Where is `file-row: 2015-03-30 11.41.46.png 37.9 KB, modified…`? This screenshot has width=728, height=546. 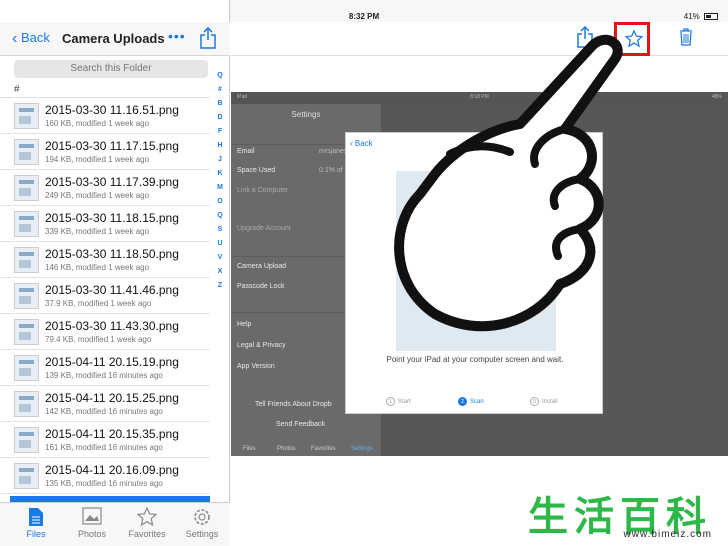 file-row: 2015-03-30 11.41.46.png 37.9 KB, modified… is located at coordinates (105, 296).